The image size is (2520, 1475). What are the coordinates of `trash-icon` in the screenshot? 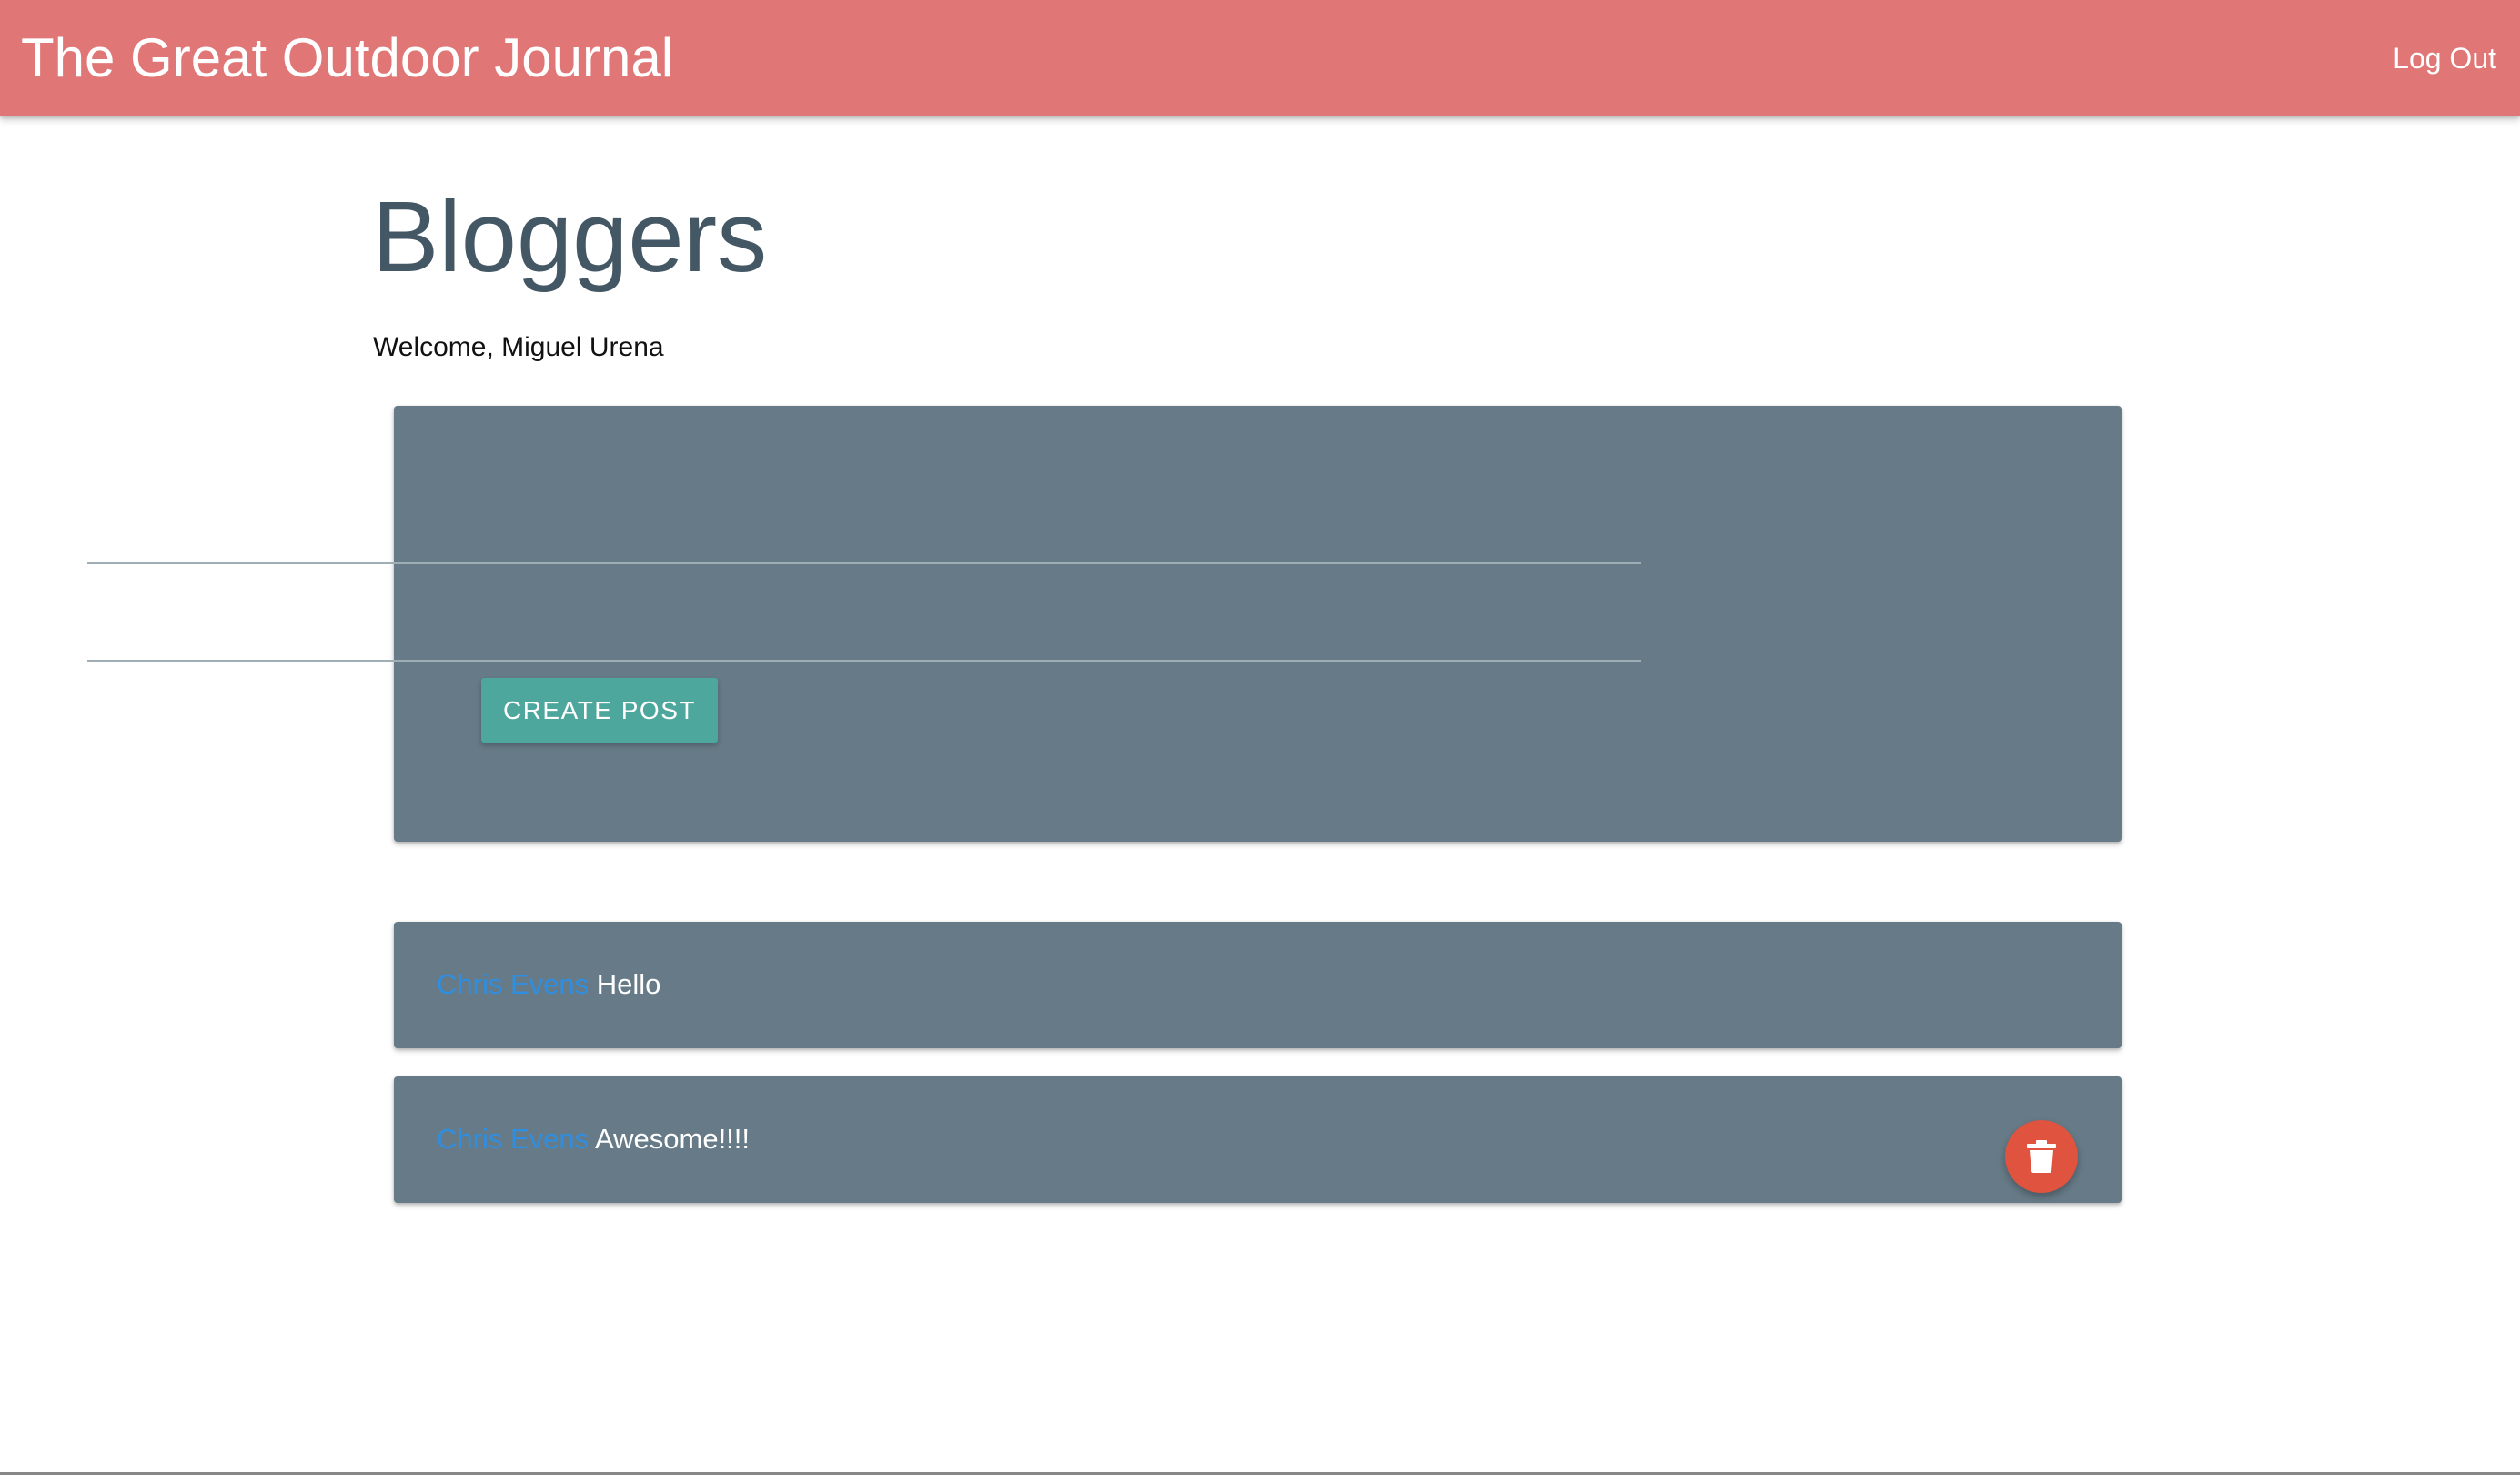 It's located at (2042, 1156).